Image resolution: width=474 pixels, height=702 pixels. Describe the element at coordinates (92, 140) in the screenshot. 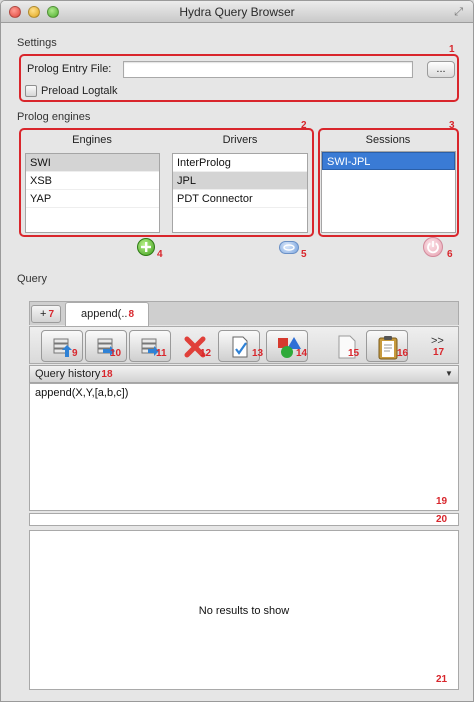

I see `engines-header: Engines` at that location.